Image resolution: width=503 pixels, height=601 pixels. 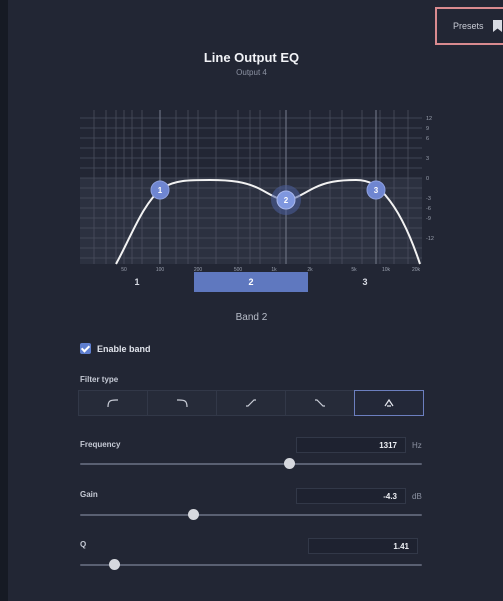 I want to click on gain-input: -4.3, so click(x=351, y=496).